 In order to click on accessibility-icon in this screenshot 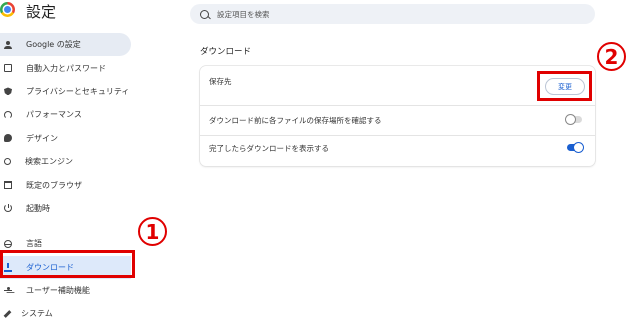, I will do `click(8, 290)`.